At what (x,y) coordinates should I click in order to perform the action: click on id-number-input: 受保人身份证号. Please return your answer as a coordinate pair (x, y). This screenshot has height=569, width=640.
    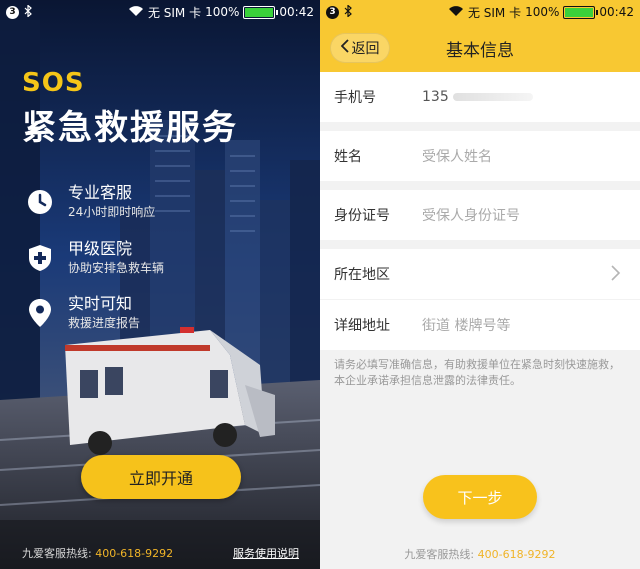
    Looking at the image, I should click on (471, 215).